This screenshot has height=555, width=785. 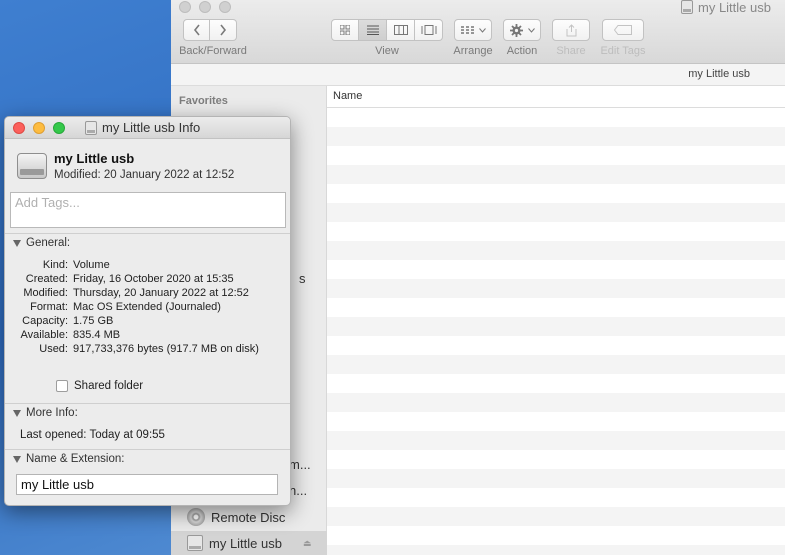 What do you see at coordinates (68, 321) in the screenshot?
I see `general-row-capacity: Capacity: 1.75 GB` at bounding box center [68, 321].